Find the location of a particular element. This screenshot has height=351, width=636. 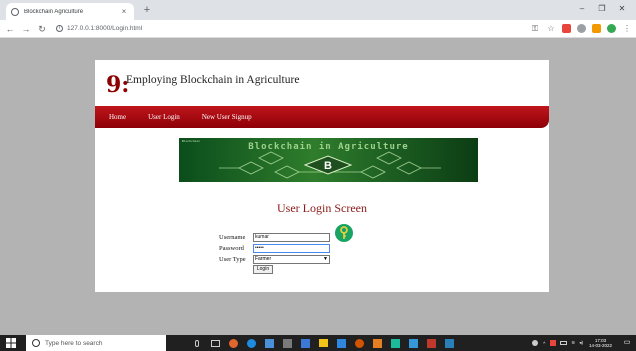

clock: 17:03 14-03-2022 is located at coordinates (600, 343).